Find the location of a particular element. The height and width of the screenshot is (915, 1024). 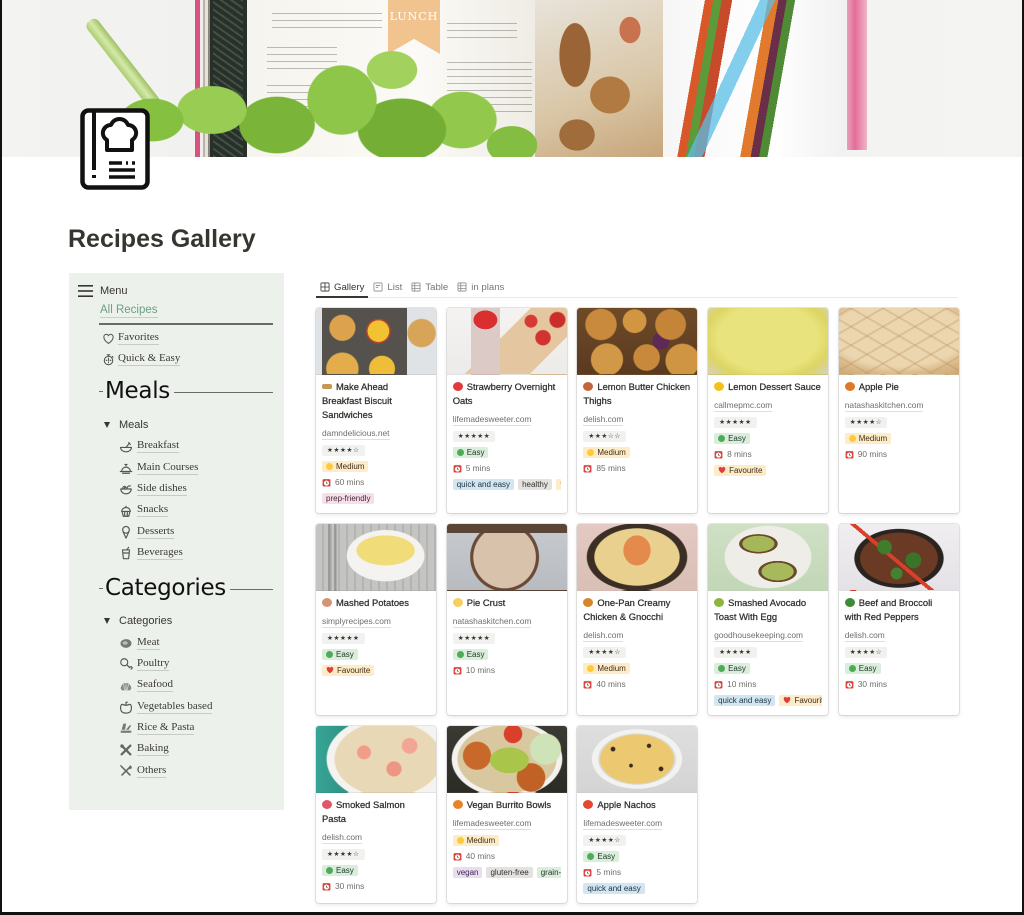

sidebar-item-label: Vegetables based is located at coordinates (175, 707).